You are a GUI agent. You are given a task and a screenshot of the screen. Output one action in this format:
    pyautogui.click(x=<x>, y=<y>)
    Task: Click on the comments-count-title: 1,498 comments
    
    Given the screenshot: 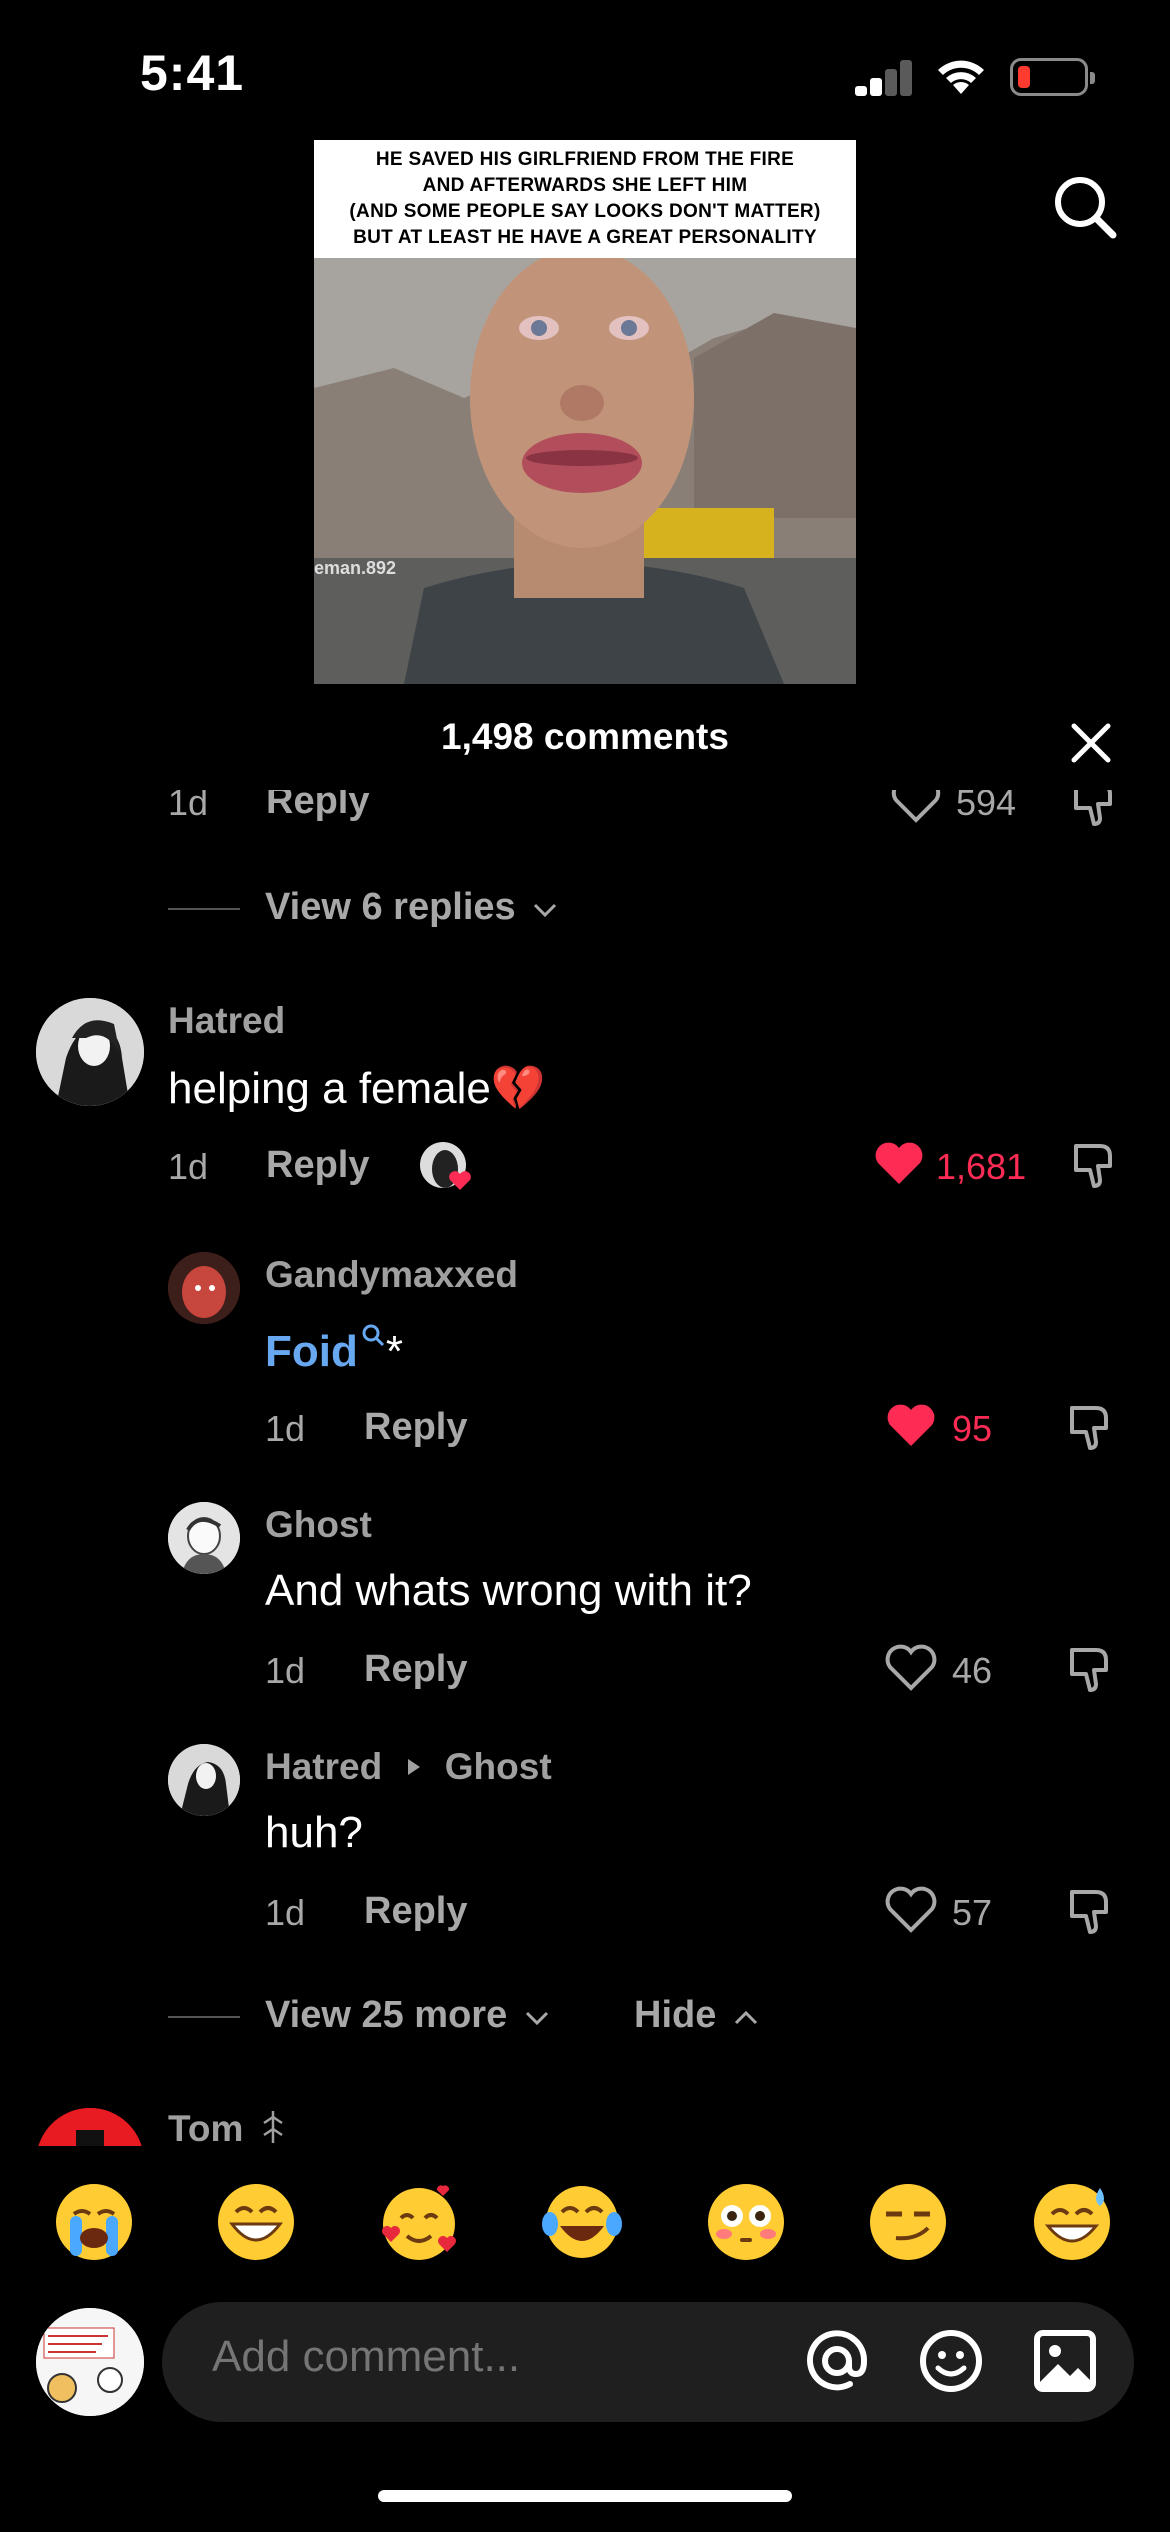 What is the action you would take?
    pyautogui.click(x=585, y=736)
    